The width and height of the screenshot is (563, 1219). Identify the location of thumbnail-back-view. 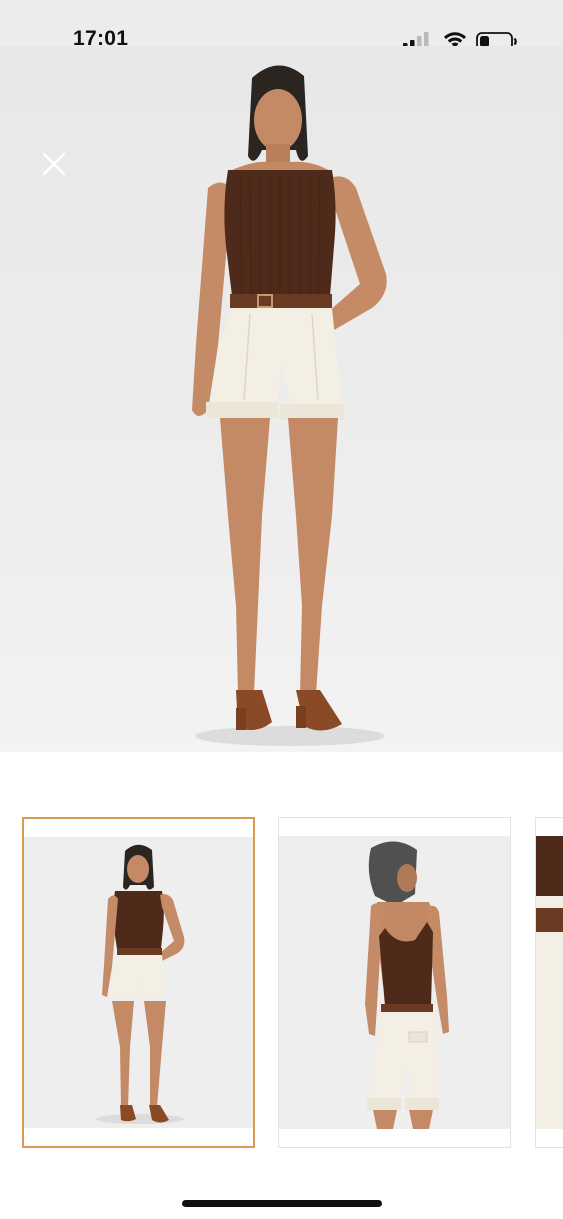
(394, 982).